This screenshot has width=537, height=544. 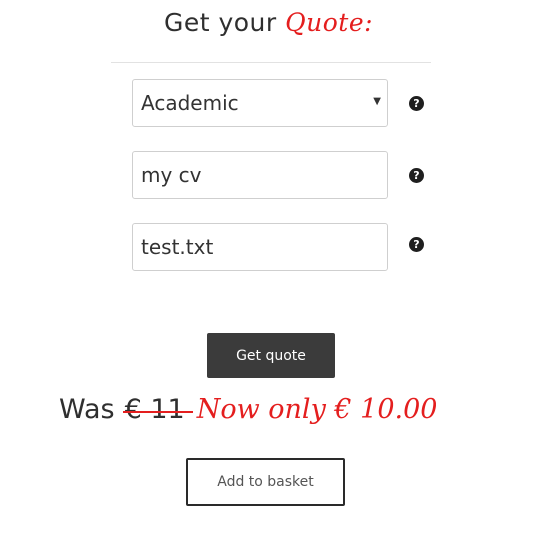 I want to click on divider, so click(x=271, y=62).